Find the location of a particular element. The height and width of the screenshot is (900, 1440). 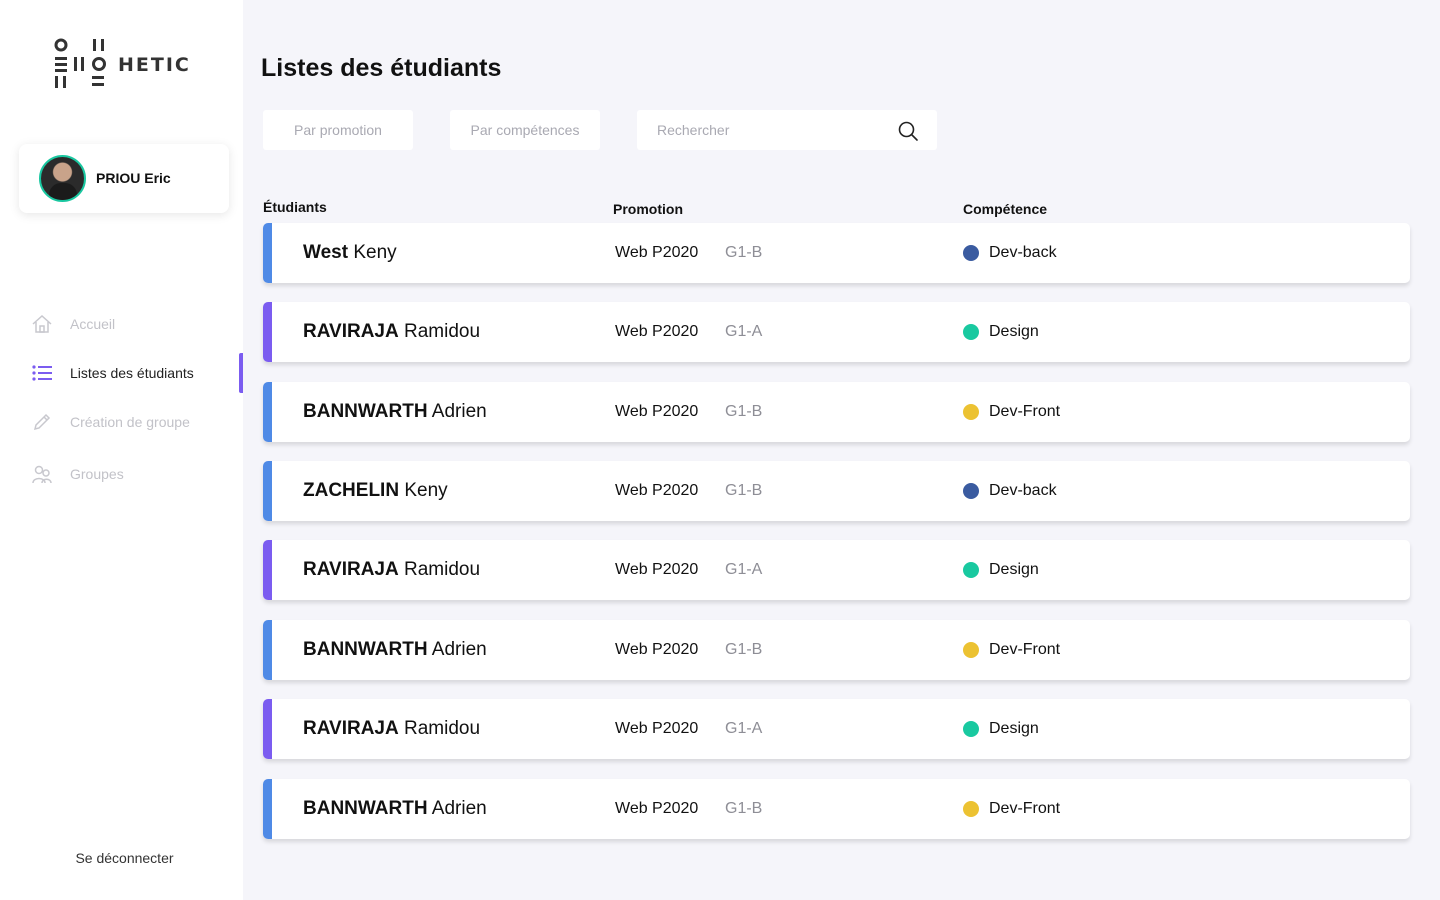

search-box is located at coordinates (787, 130).